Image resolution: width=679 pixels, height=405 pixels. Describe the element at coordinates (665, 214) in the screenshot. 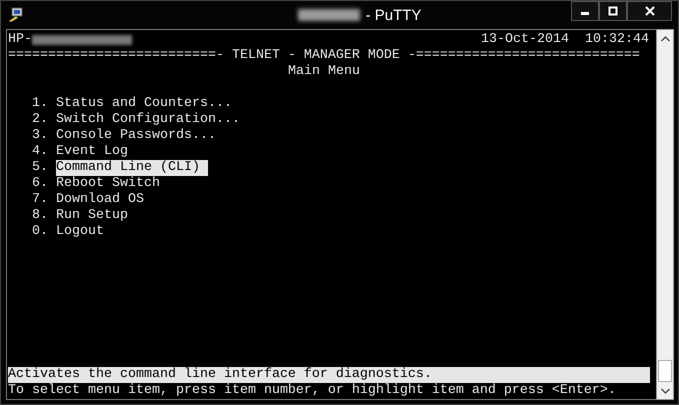

I see `scrollbar` at that location.